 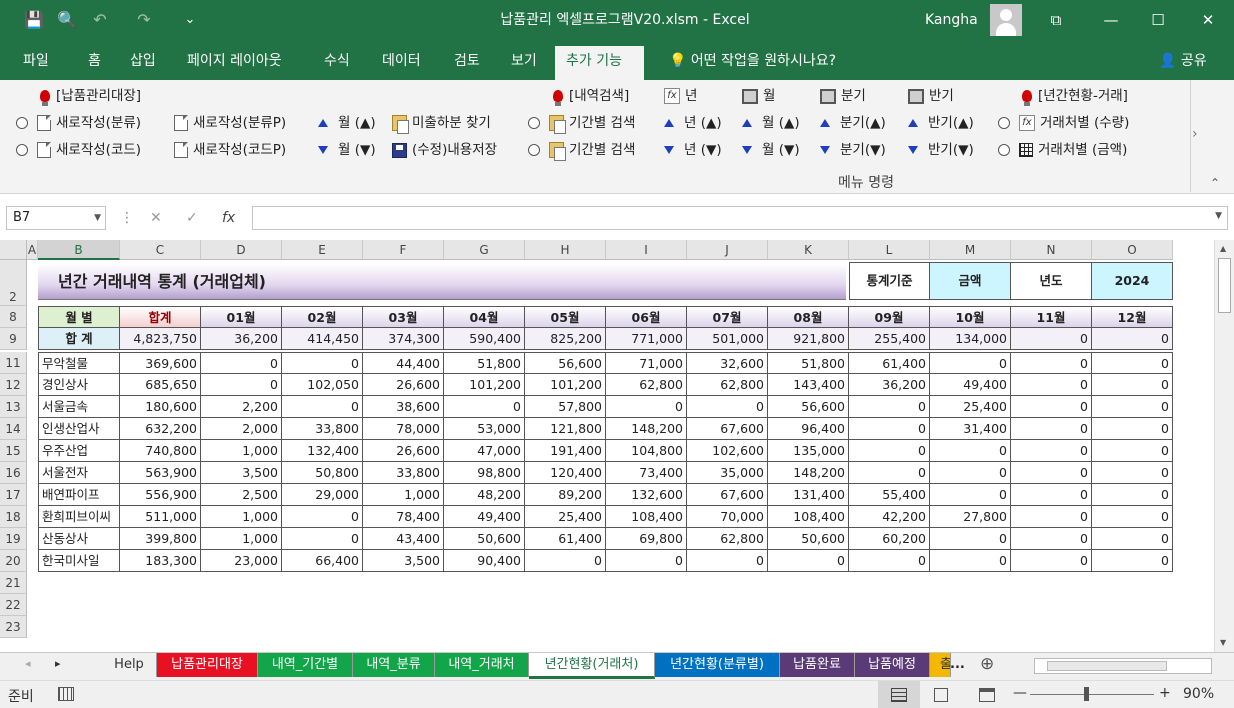 What do you see at coordinates (727, 517) in the screenshot?
I see `vendor-month-value: 70,000` at bounding box center [727, 517].